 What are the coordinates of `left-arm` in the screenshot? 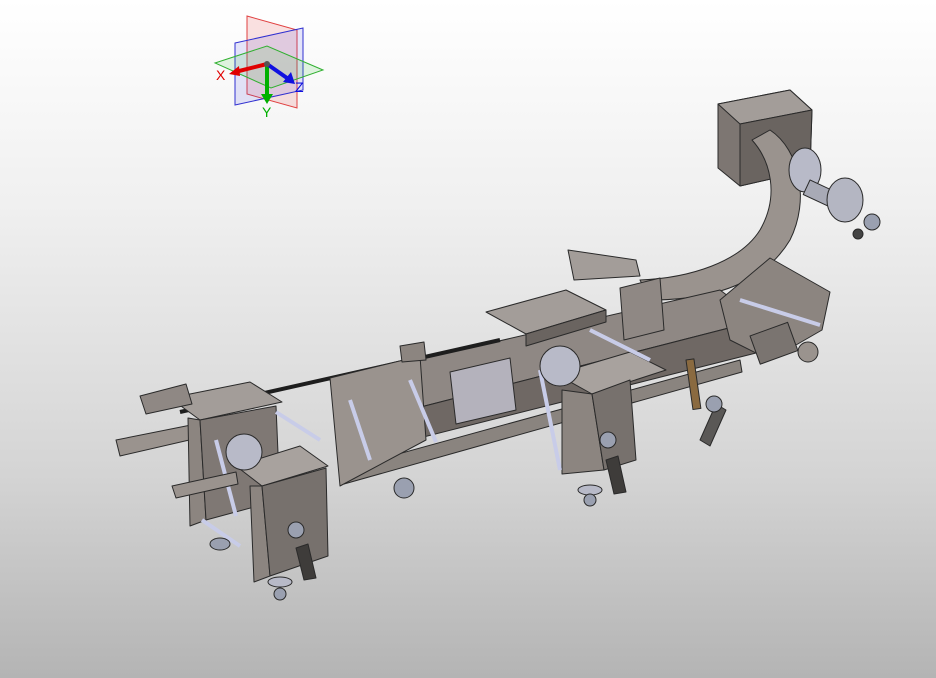 It's located at (157, 440).